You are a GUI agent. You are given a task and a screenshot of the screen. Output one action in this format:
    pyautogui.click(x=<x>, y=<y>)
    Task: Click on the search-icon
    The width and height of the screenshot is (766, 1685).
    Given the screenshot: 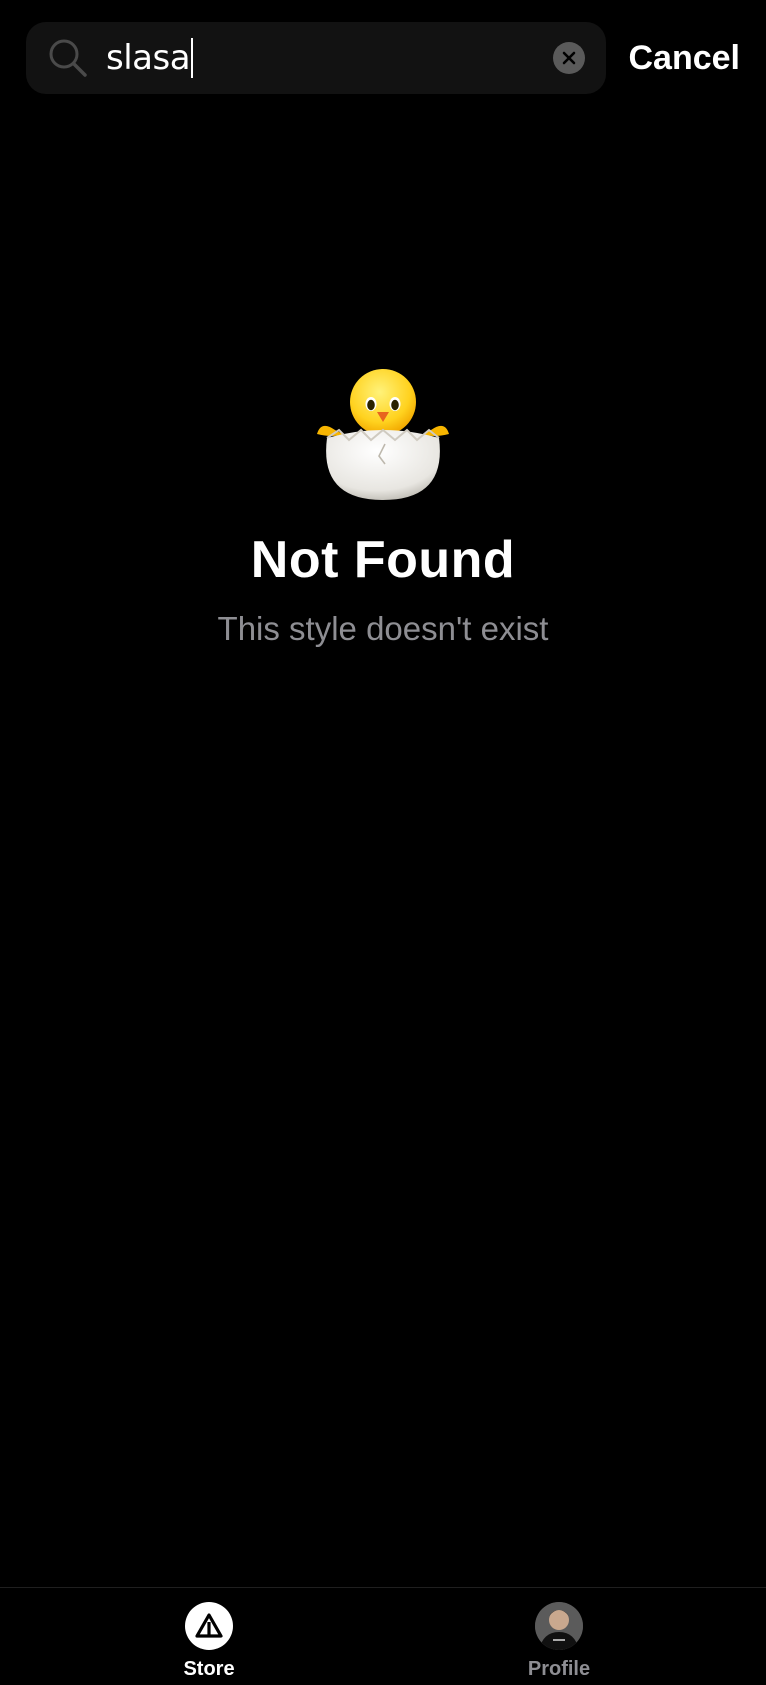 What is the action you would take?
    pyautogui.click(x=68, y=58)
    